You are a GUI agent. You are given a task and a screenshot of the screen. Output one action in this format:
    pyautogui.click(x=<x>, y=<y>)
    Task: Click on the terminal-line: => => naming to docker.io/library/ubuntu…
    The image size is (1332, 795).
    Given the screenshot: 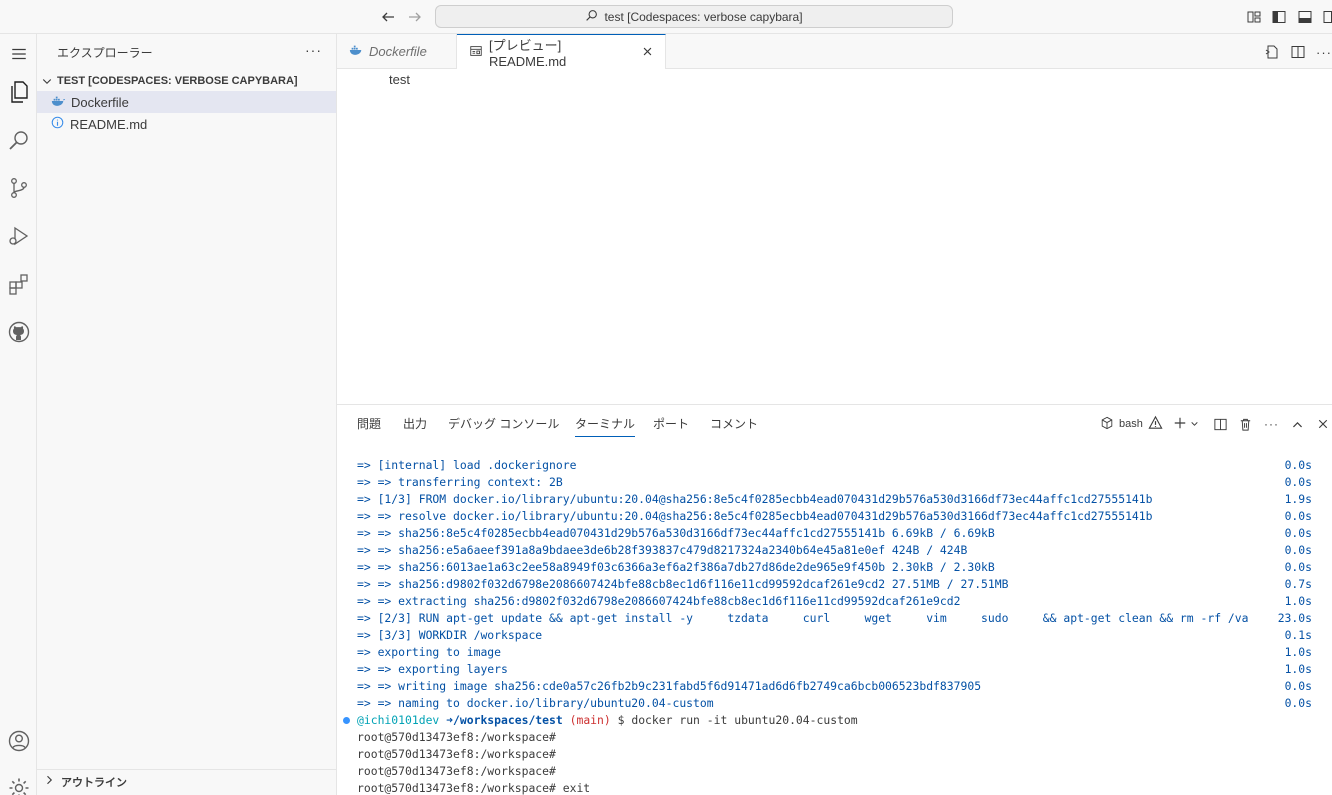 What is the action you would take?
    pyautogui.click(x=834, y=703)
    